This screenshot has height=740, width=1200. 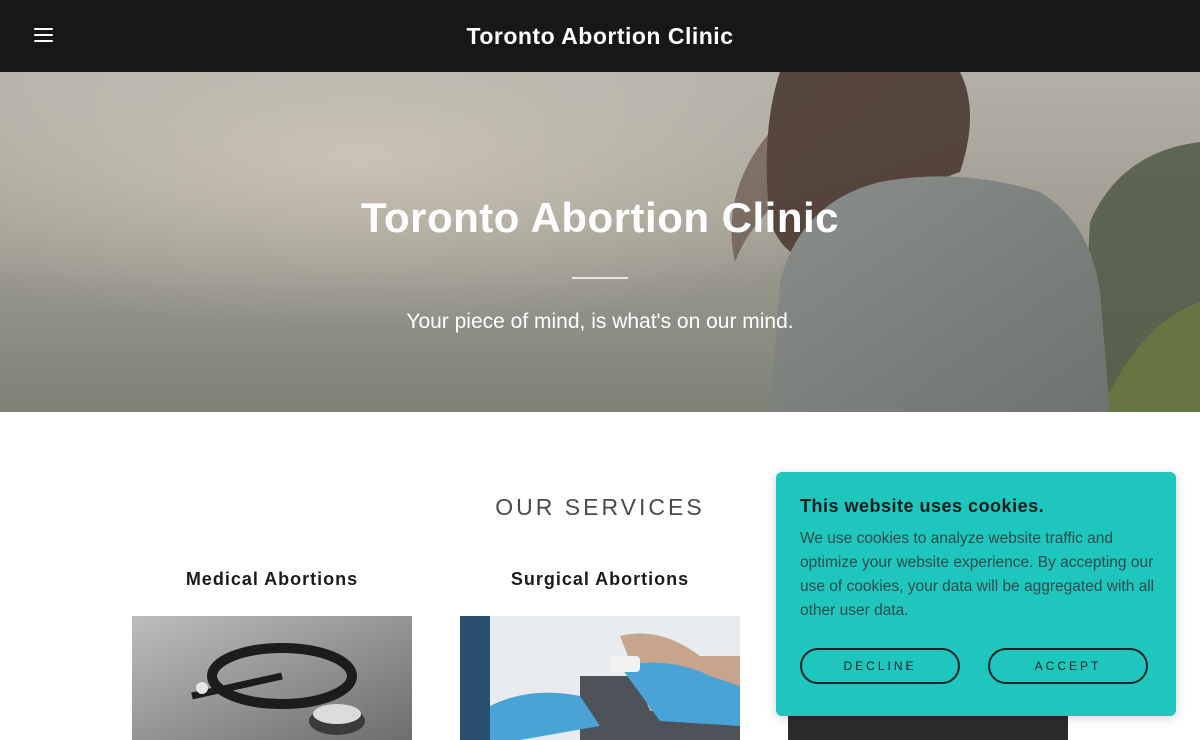 I want to click on service-title-surgical: Surgical Abortions, so click(x=600, y=579).